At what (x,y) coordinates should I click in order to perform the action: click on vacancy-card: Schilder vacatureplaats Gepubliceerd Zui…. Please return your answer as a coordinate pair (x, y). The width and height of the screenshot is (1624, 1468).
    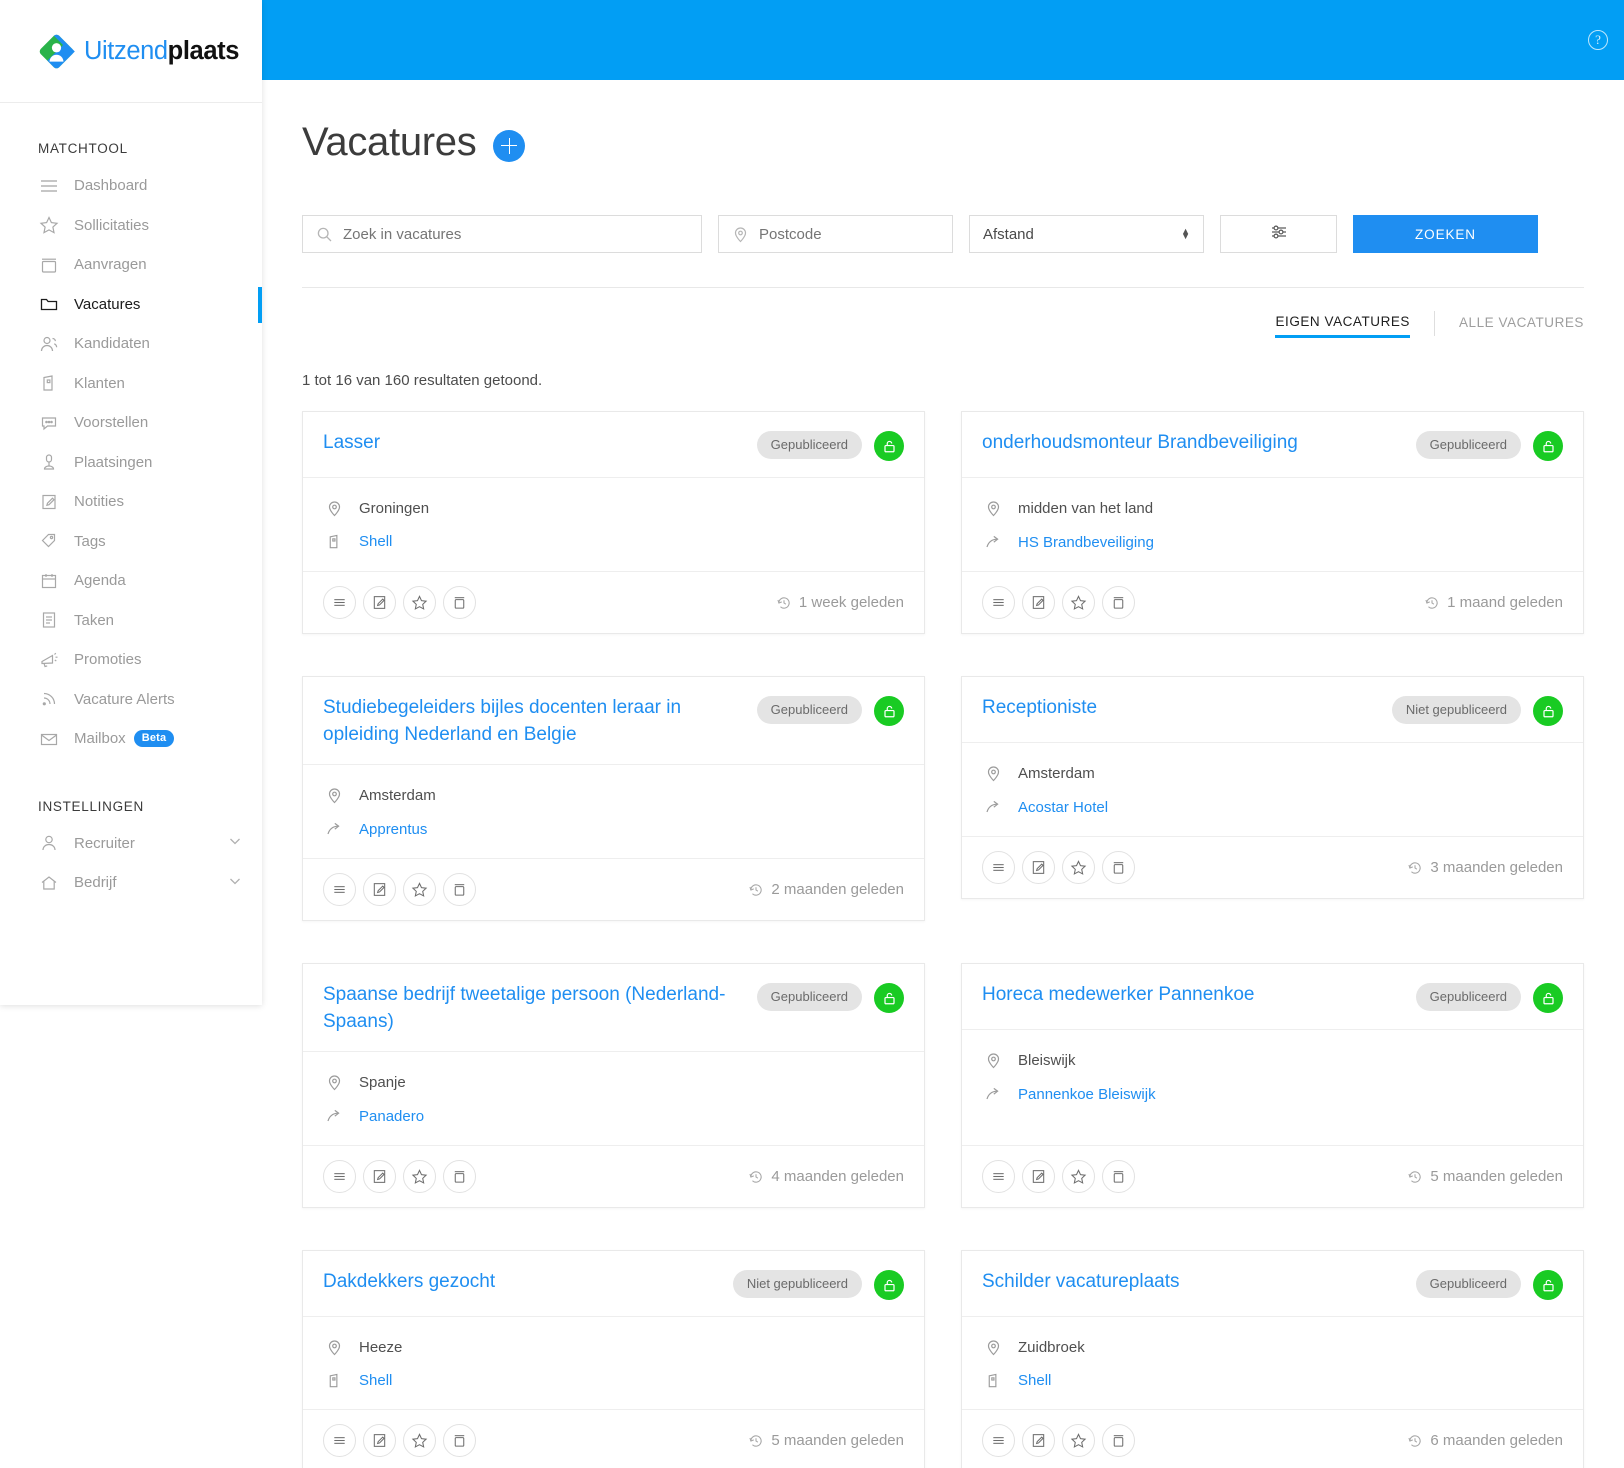
    Looking at the image, I should click on (1272, 1359).